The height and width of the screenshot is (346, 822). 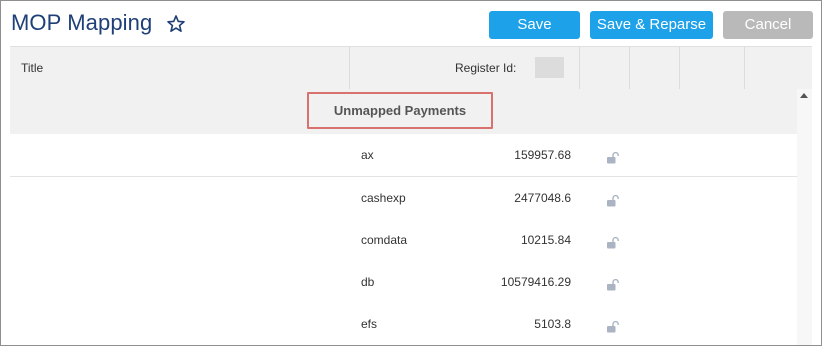 I want to click on group-label: Unmapped Payments, so click(x=400, y=110).